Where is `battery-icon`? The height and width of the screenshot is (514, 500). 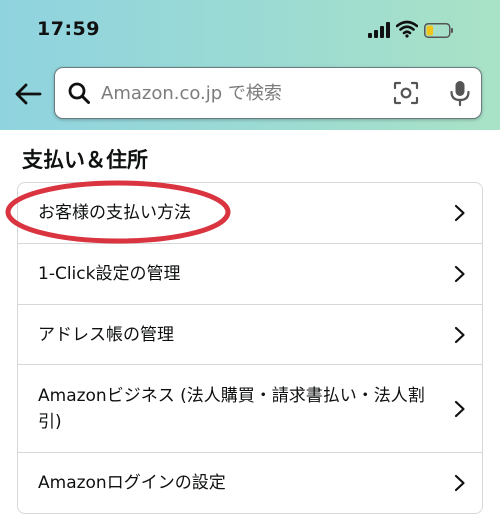 battery-icon is located at coordinates (438, 30).